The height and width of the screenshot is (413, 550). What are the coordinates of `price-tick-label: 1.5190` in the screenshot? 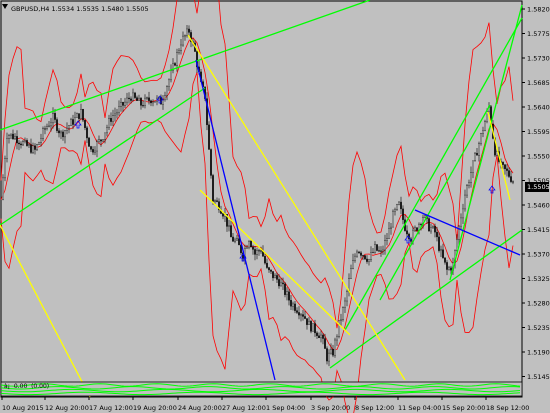 It's located at (538, 353).